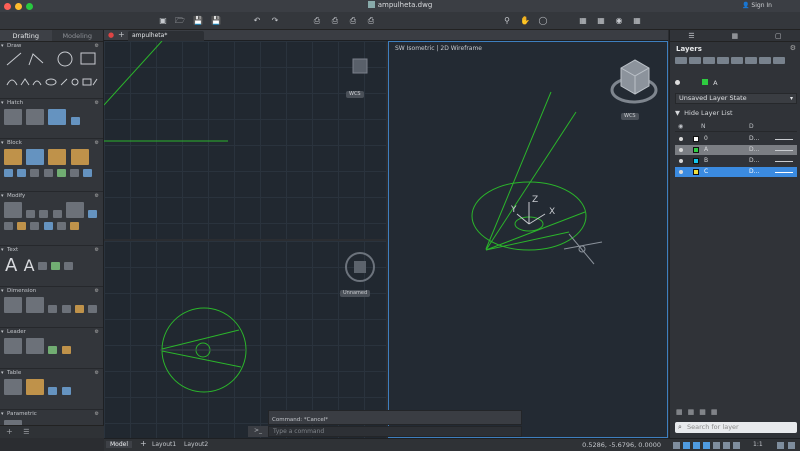  I want to click on wcs-chip-right: WCS, so click(630, 116).